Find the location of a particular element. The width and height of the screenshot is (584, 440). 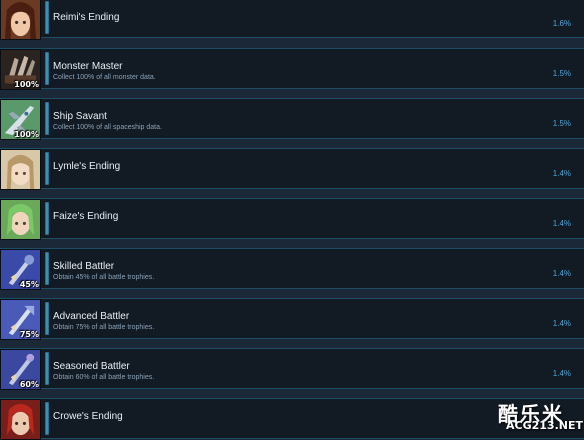

watermark-url: ACG213.NET is located at coordinates (544, 425).